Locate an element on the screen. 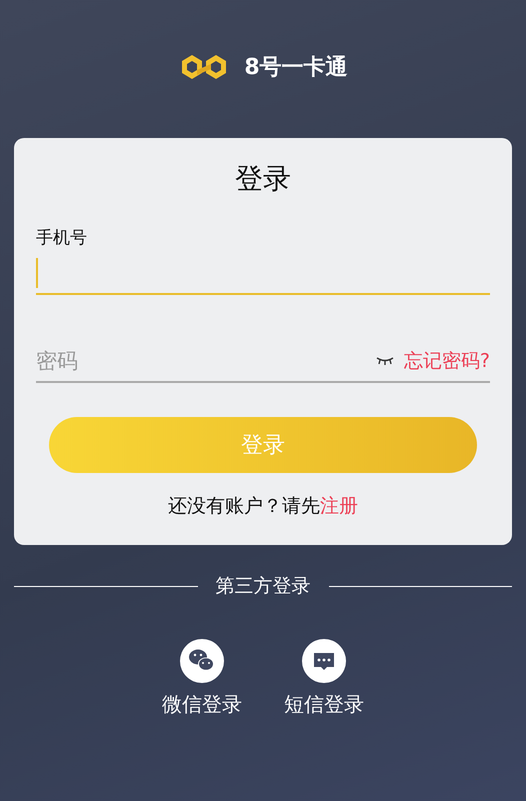 Image resolution: width=526 pixels, height=801 pixels. login-option-label: 微信登录 is located at coordinates (202, 704).